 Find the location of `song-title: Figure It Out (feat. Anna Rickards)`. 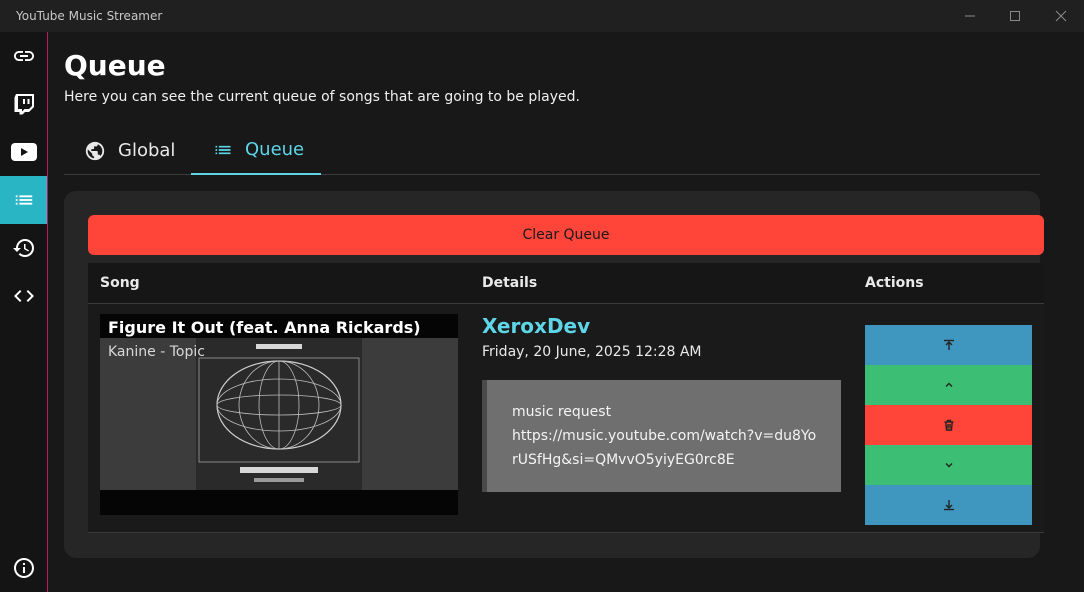

song-title: Figure It Out (feat. Anna Rickards) is located at coordinates (264, 327).